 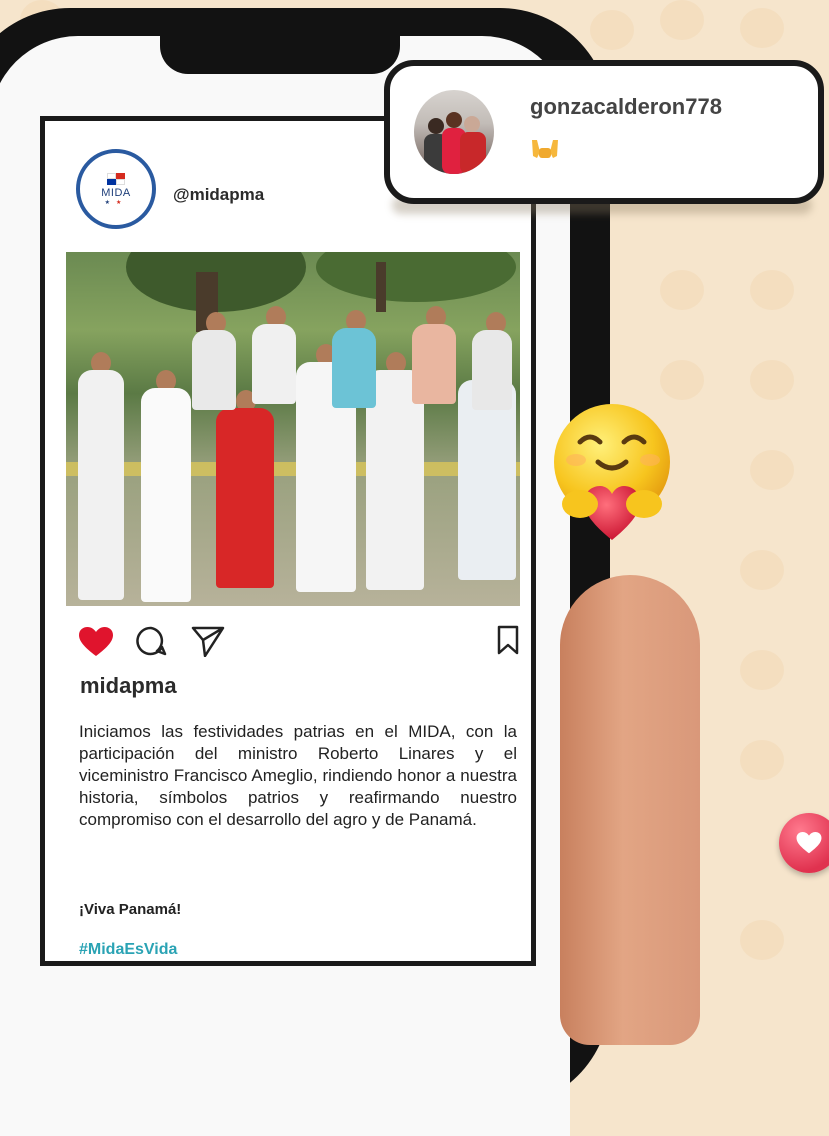 I want to click on phone-notch, so click(x=280, y=52).